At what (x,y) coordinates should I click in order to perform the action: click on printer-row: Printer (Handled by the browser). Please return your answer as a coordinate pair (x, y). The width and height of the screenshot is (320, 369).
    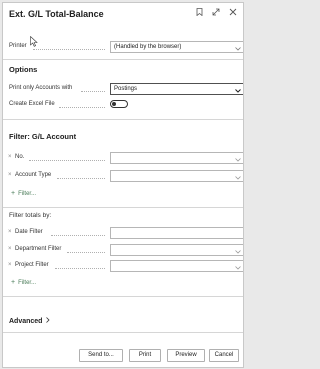
    Looking at the image, I should click on (123, 48).